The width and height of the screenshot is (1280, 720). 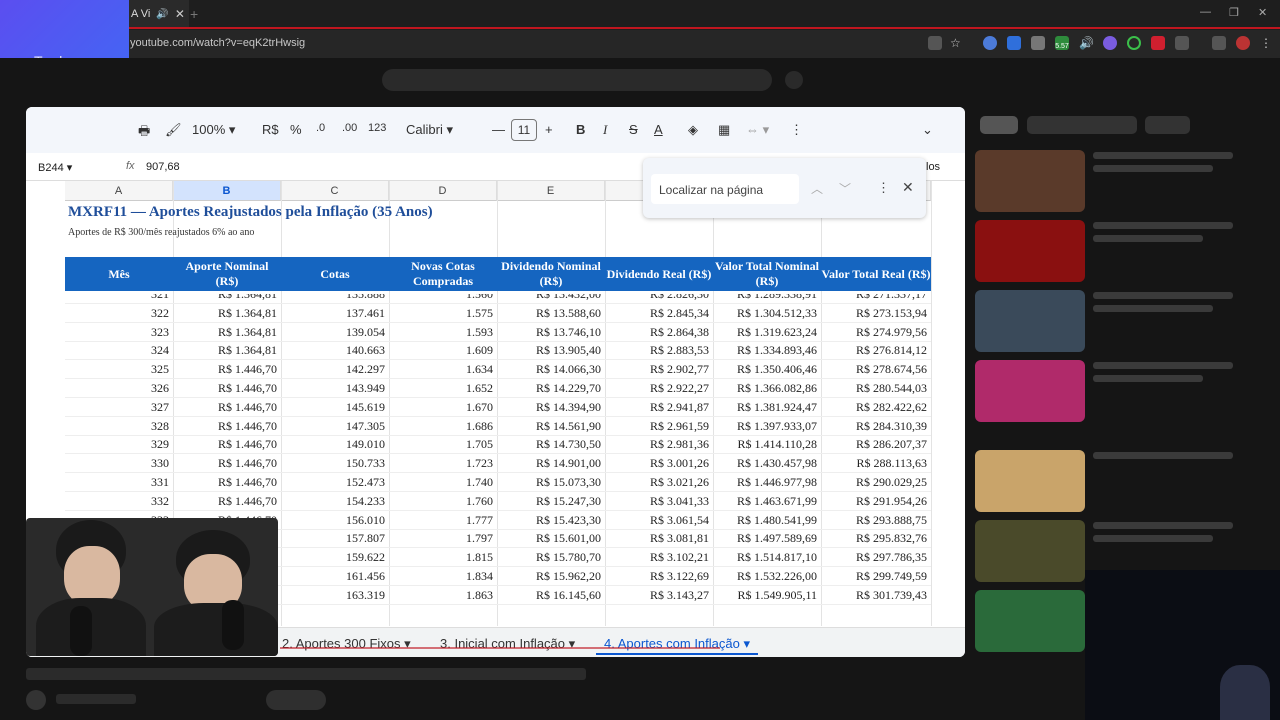 I want to click on cell-dividendo-nominal: R$ 14.730,50, so click(x=551, y=444).